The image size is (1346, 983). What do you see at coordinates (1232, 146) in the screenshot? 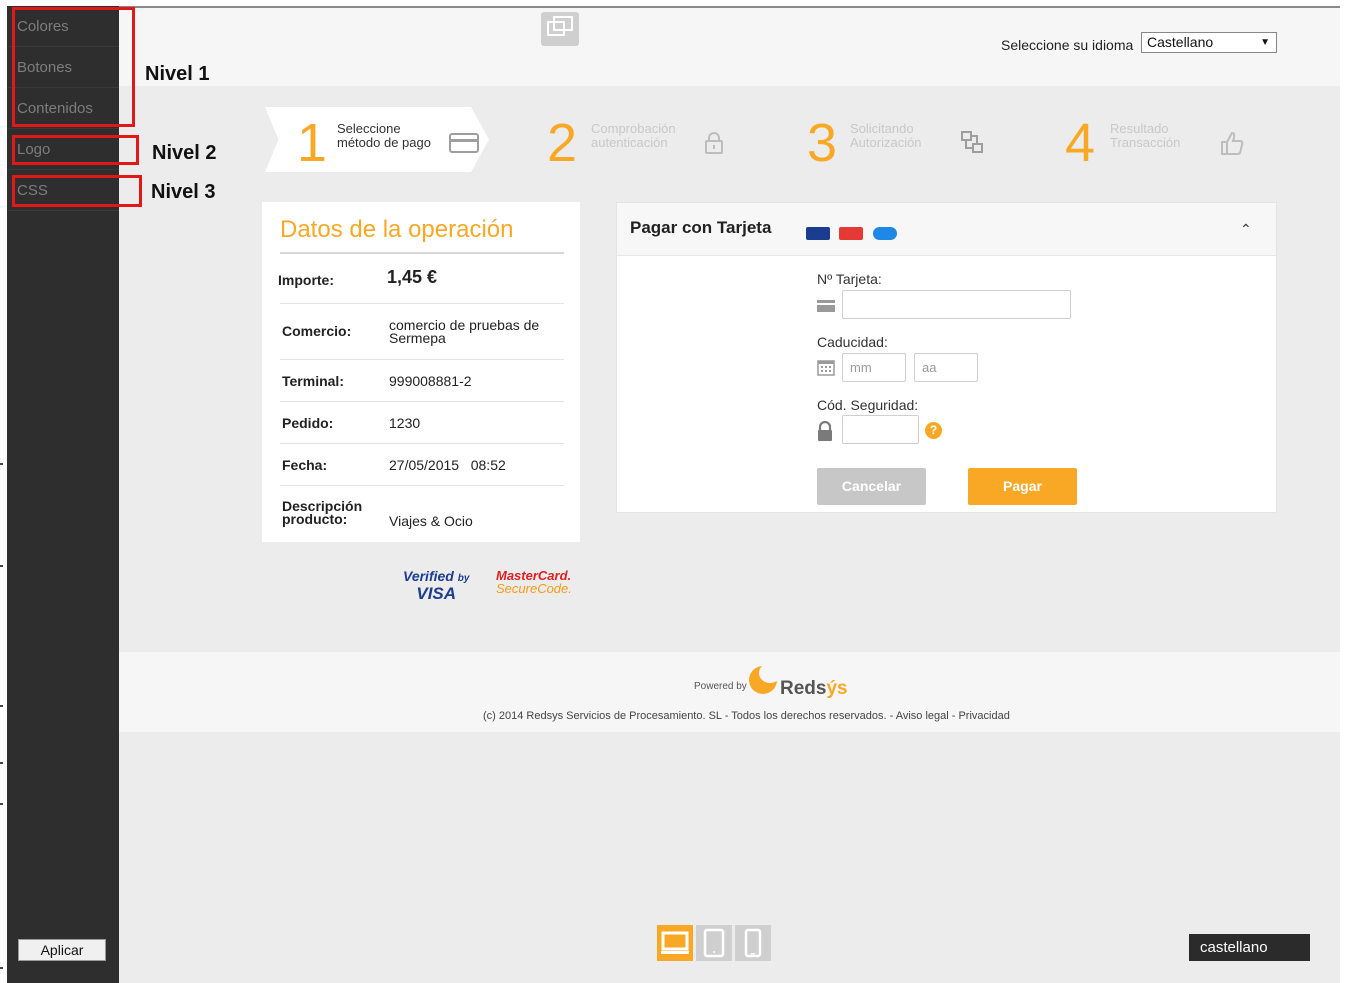
I see `thumbs-up-icon` at bounding box center [1232, 146].